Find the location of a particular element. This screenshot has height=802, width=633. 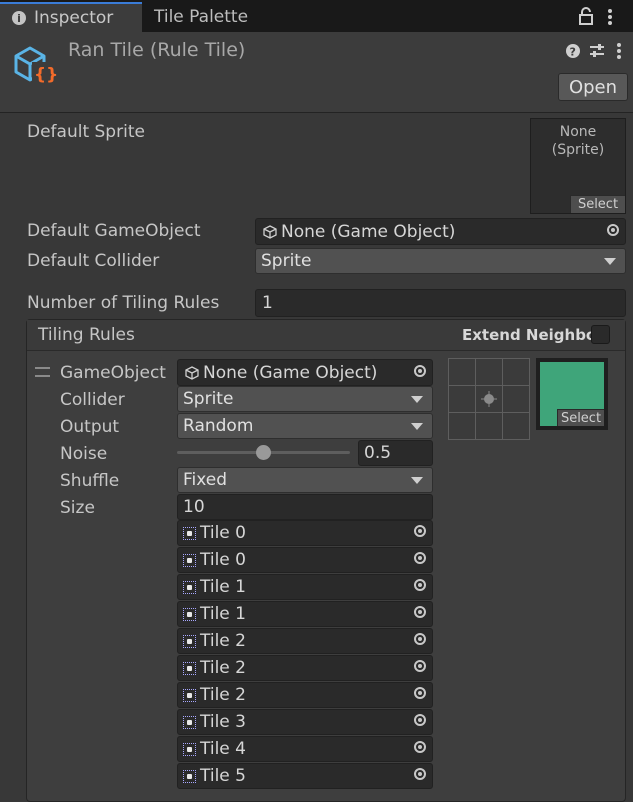

rule-shuffle-label: Shuffle is located at coordinates (90, 481).